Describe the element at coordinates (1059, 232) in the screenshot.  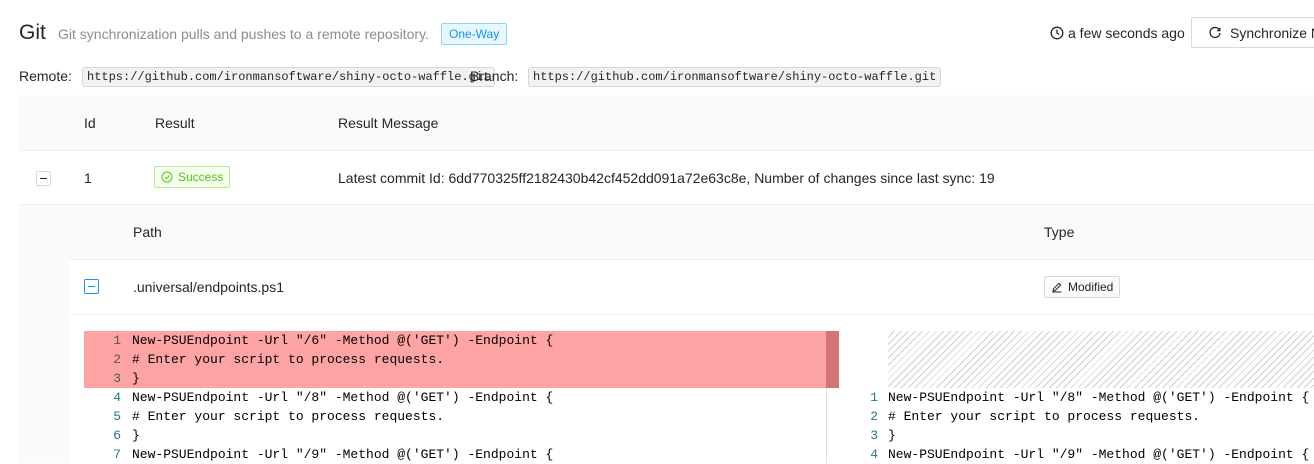
I see `column-type: Type` at that location.